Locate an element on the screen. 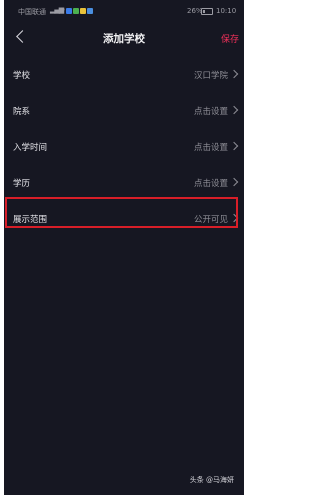  nav-bar: 添加学校 保存 is located at coordinates (124, 39).